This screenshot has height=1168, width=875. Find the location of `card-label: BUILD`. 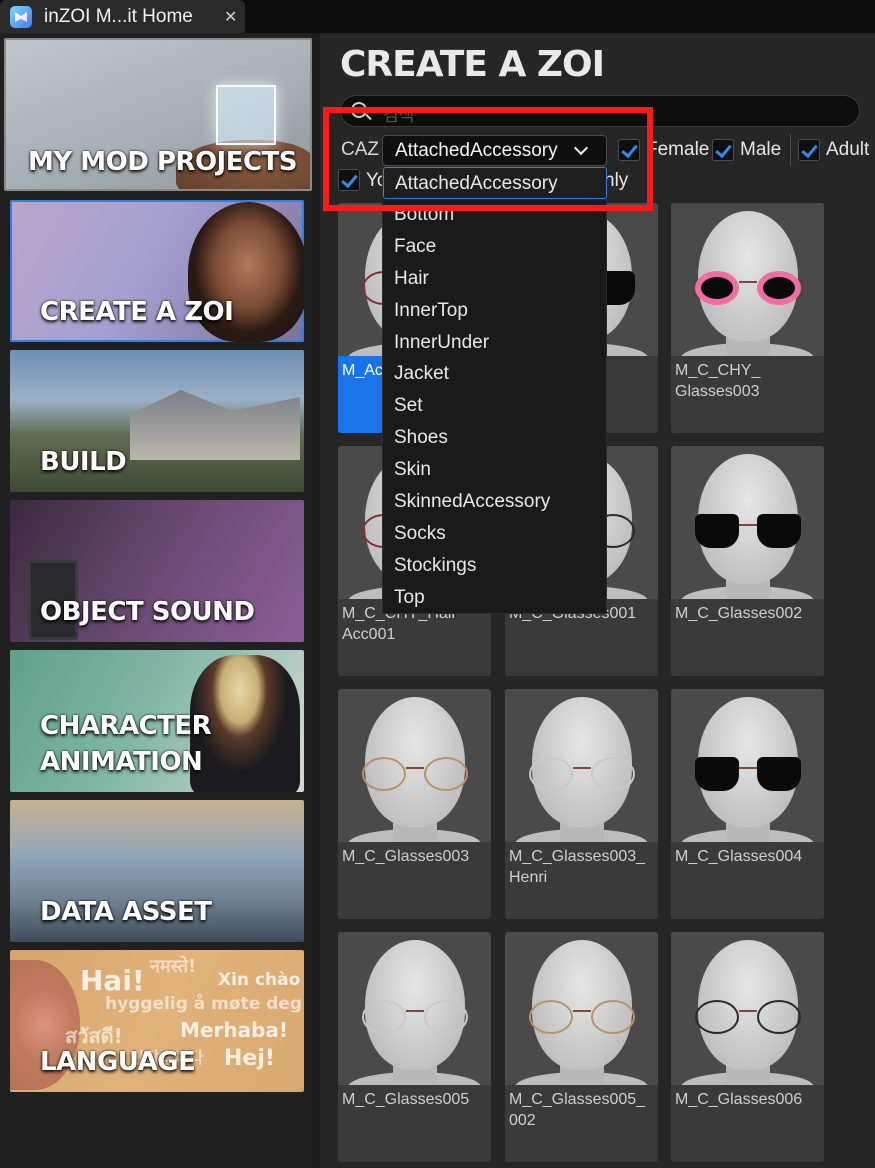

card-label: BUILD is located at coordinates (83, 462).